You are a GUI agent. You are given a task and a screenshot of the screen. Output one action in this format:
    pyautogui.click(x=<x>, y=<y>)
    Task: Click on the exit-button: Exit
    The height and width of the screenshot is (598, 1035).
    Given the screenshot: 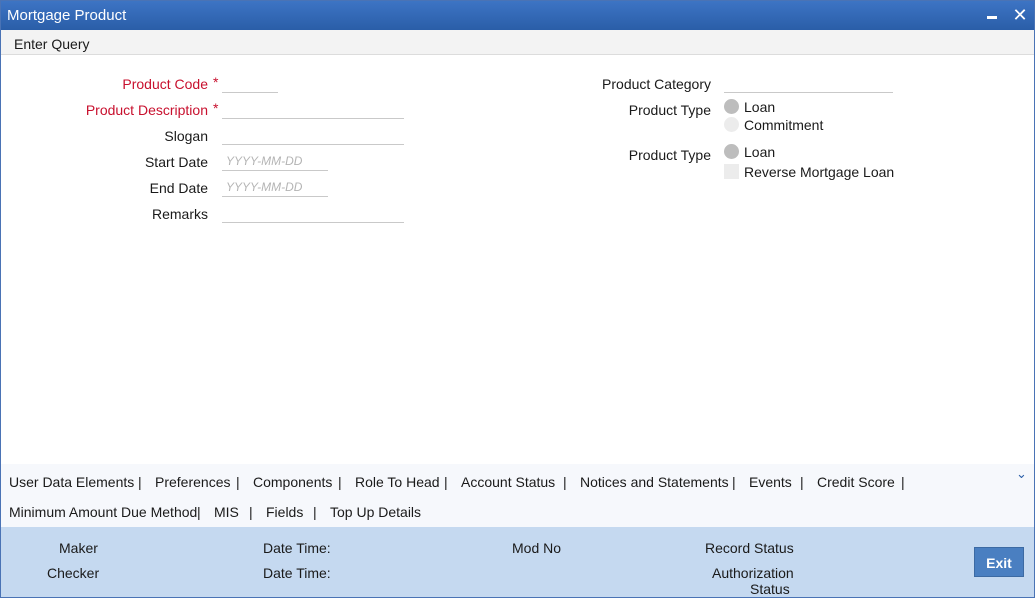 What is the action you would take?
    pyautogui.click(x=999, y=562)
    